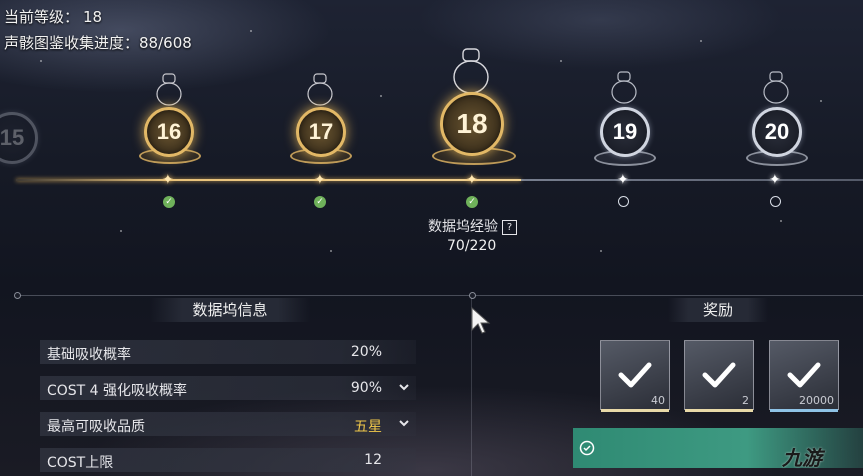 The height and width of the screenshot is (476, 863). I want to click on level-badge: 16, so click(169, 132).